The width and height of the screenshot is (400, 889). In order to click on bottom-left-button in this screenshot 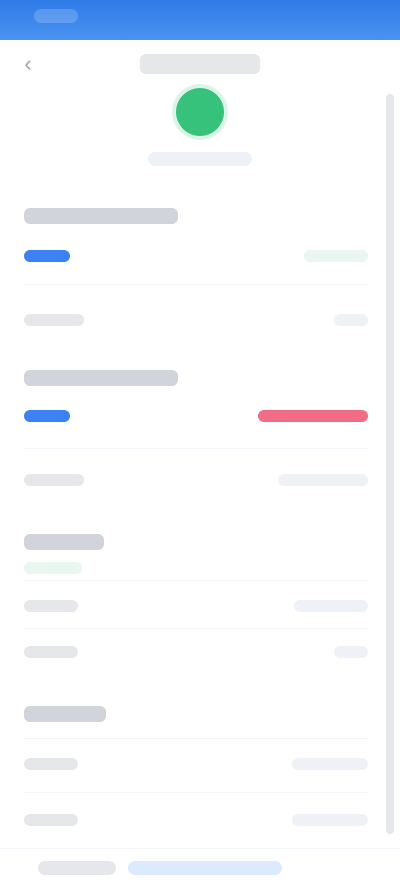, I will do `click(77, 868)`.